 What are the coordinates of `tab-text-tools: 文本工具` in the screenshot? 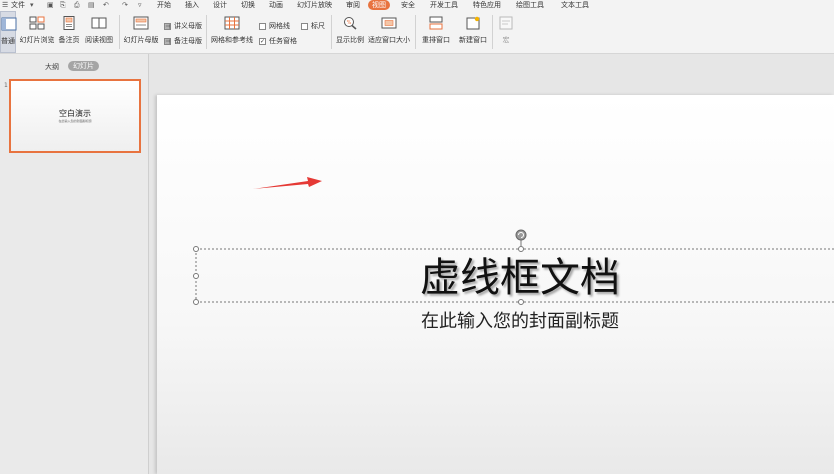 It's located at (575, 5).